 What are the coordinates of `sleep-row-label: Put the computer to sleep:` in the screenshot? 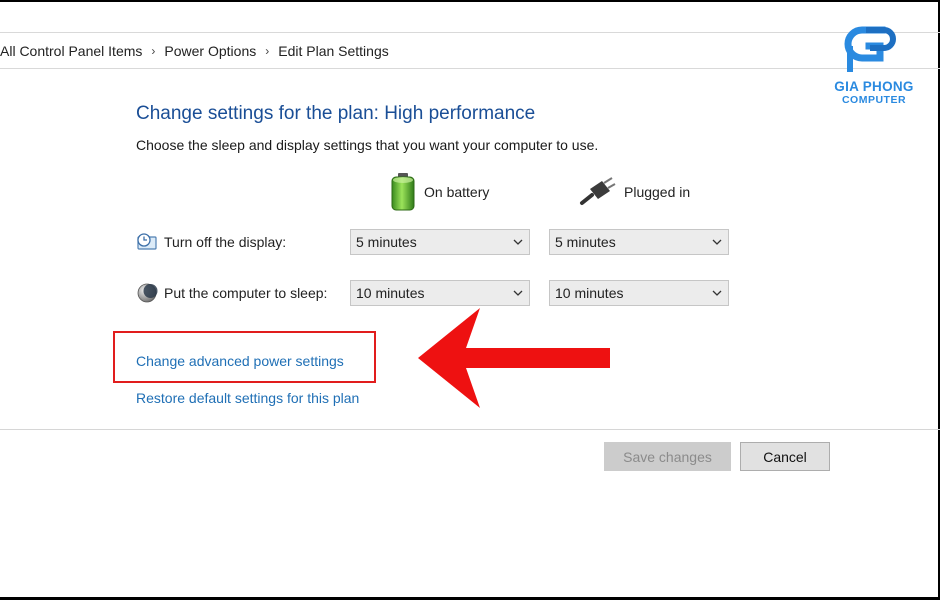 It's located at (231, 293).